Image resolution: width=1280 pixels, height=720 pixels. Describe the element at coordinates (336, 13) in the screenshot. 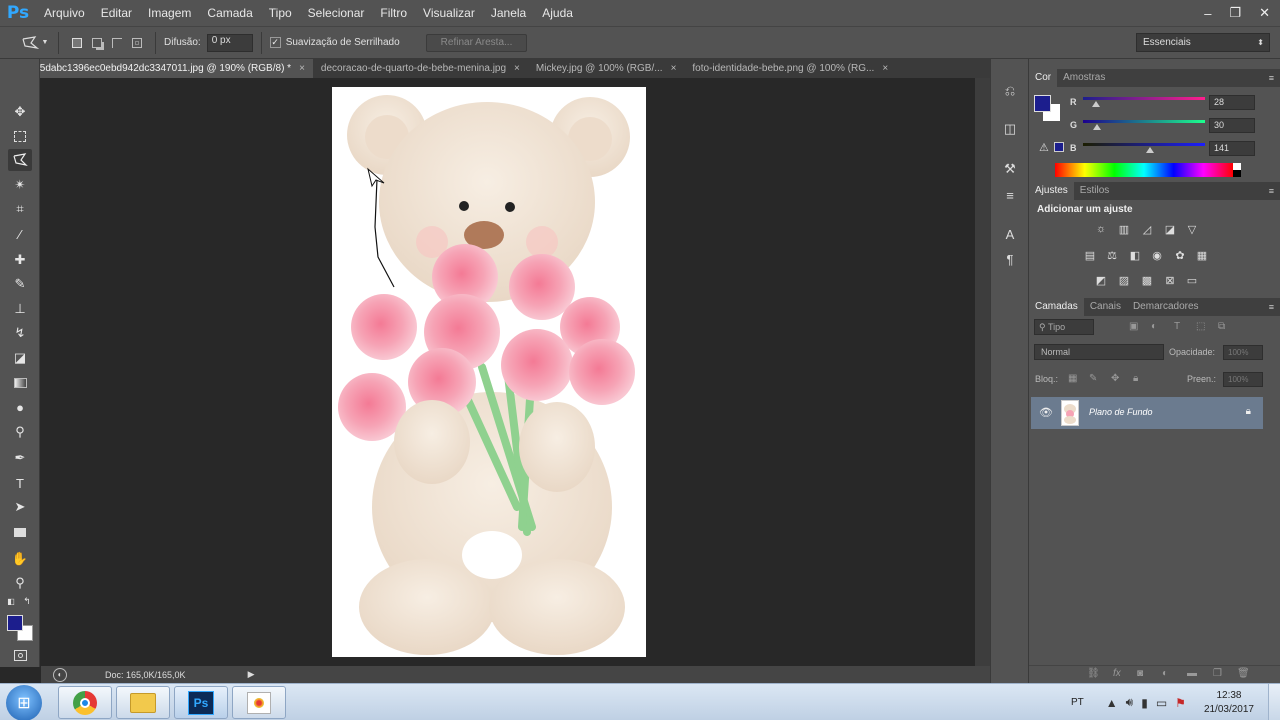

I see `menu-selecionar: Selecionar` at that location.